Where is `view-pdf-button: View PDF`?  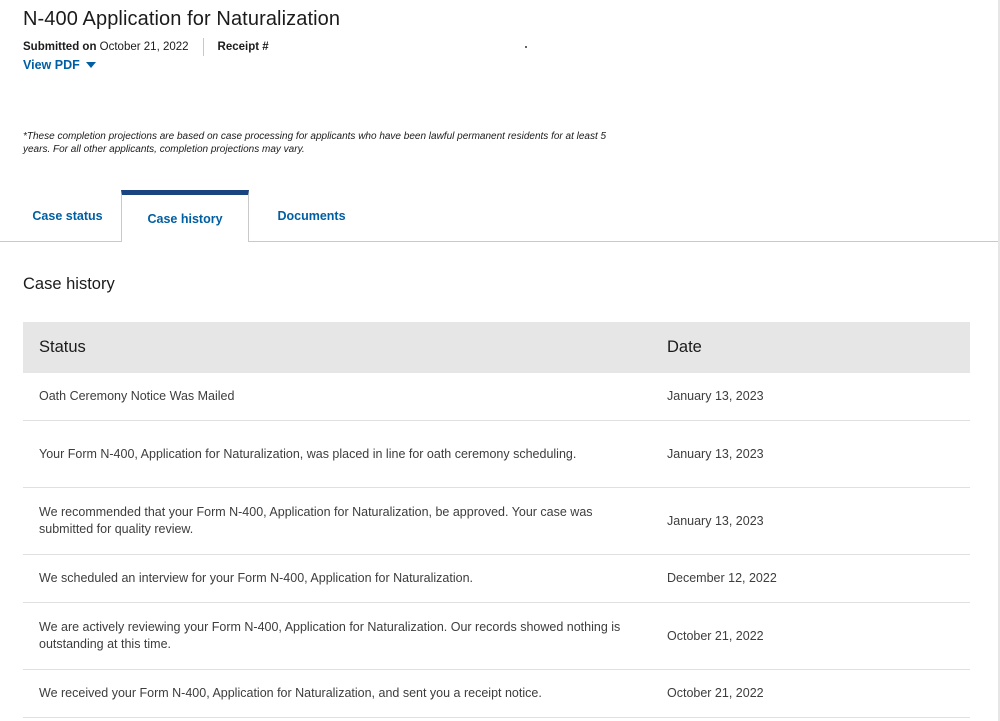
view-pdf-button: View PDF is located at coordinates (59, 65).